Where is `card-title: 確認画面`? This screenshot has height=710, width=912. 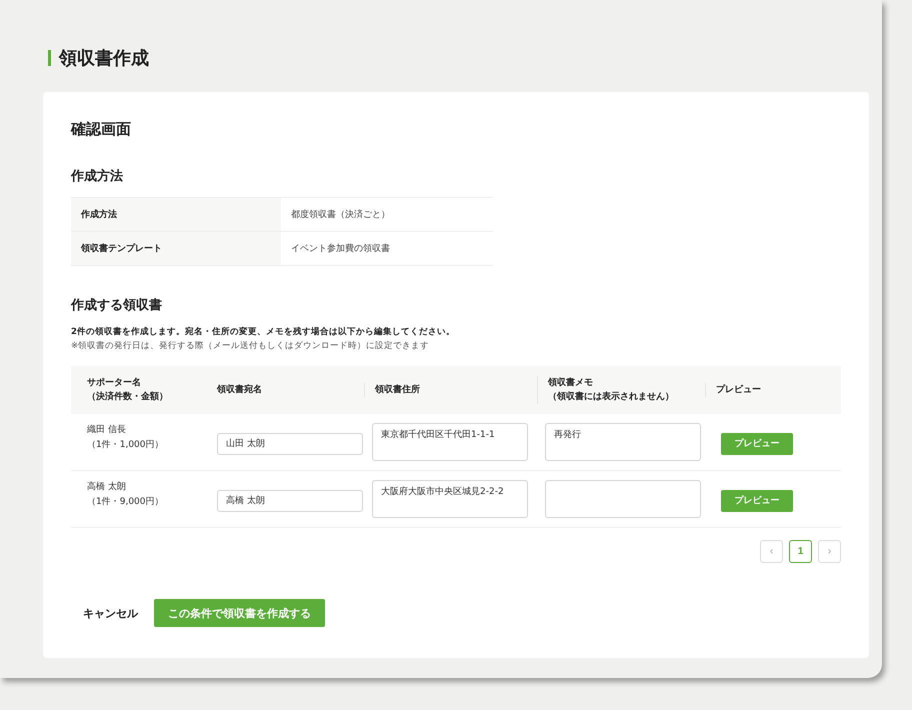 card-title: 確認画面 is located at coordinates (101, 129).